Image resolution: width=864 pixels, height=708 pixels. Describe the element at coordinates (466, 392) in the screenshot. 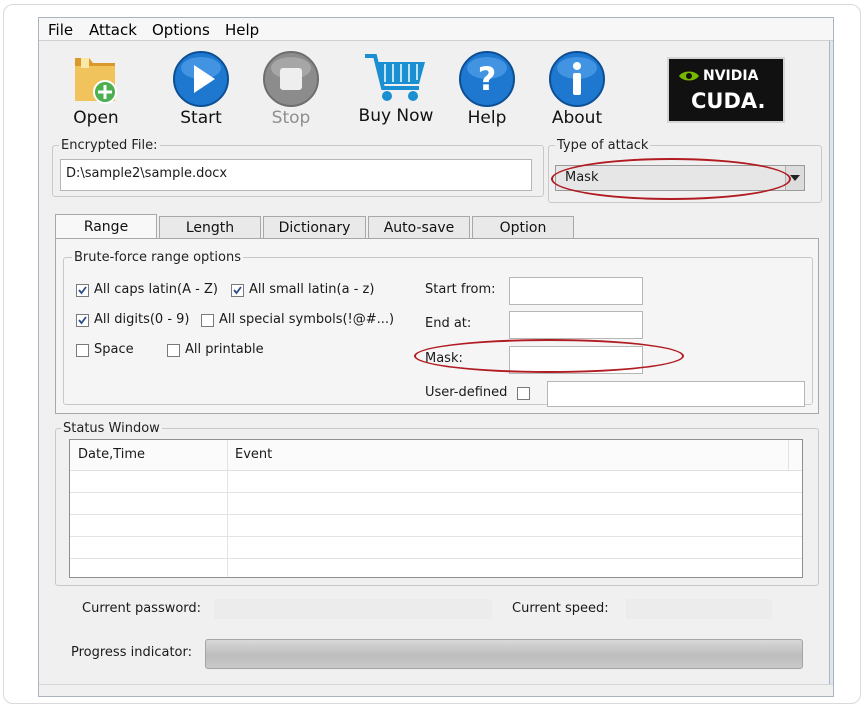

I see `user-defined-label: User-defined` at that location.